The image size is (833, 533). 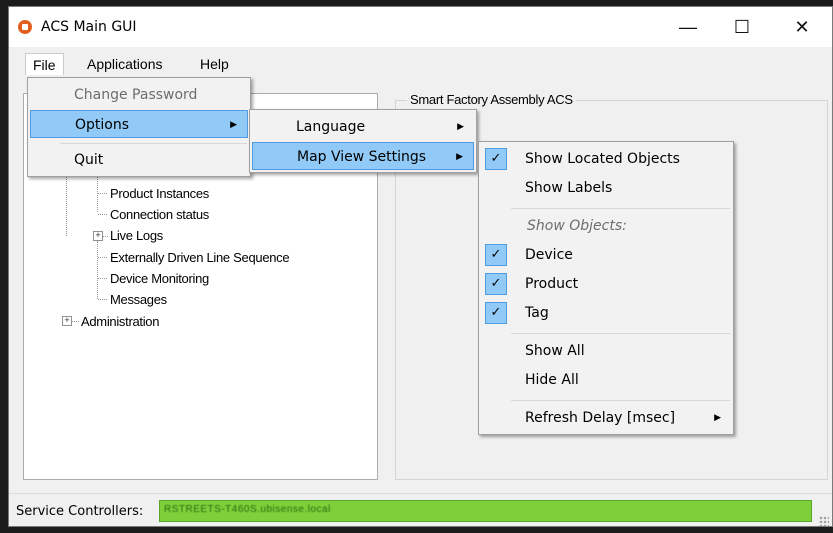 What do you see at coordinates (159, 278) in the screenshot?
I see `tree-item-device-monitoring: Device Monitoring` at bounding box center [159, 278].